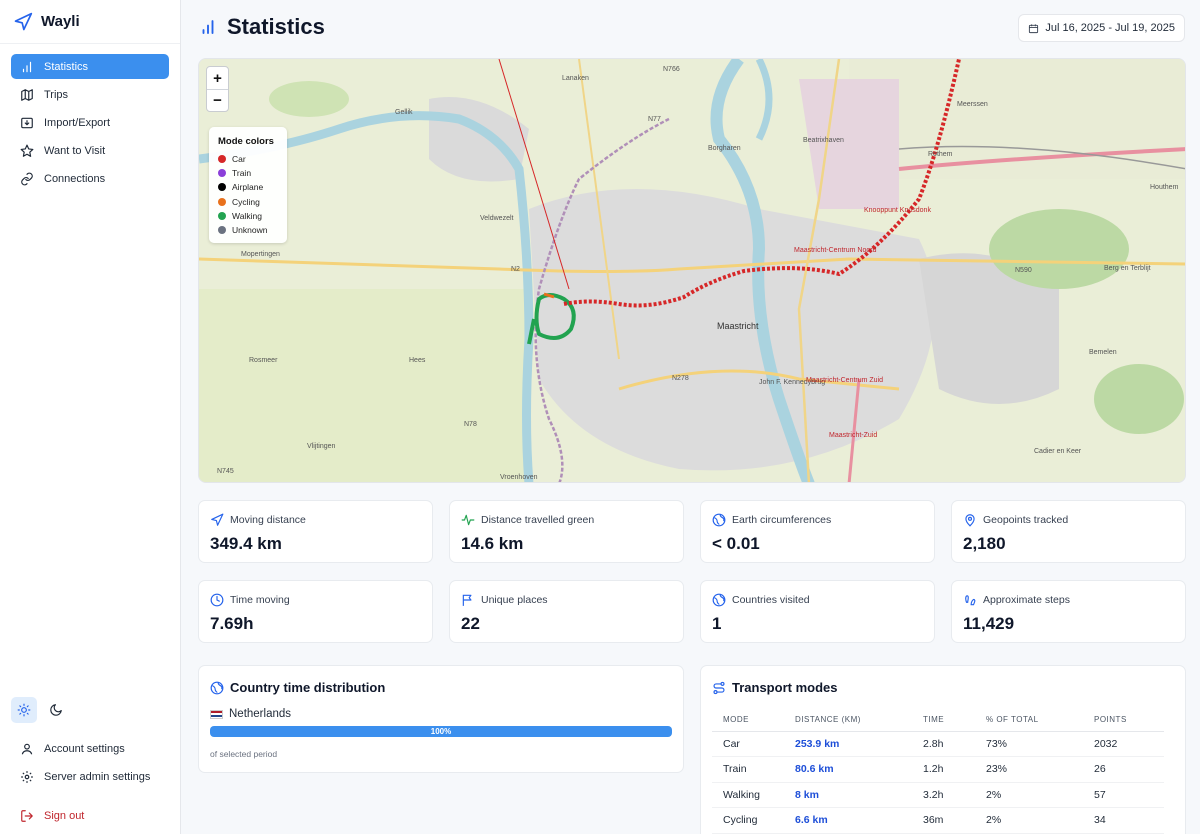  I want to click on stat-label: Approximate steps, so click(1026, 600).